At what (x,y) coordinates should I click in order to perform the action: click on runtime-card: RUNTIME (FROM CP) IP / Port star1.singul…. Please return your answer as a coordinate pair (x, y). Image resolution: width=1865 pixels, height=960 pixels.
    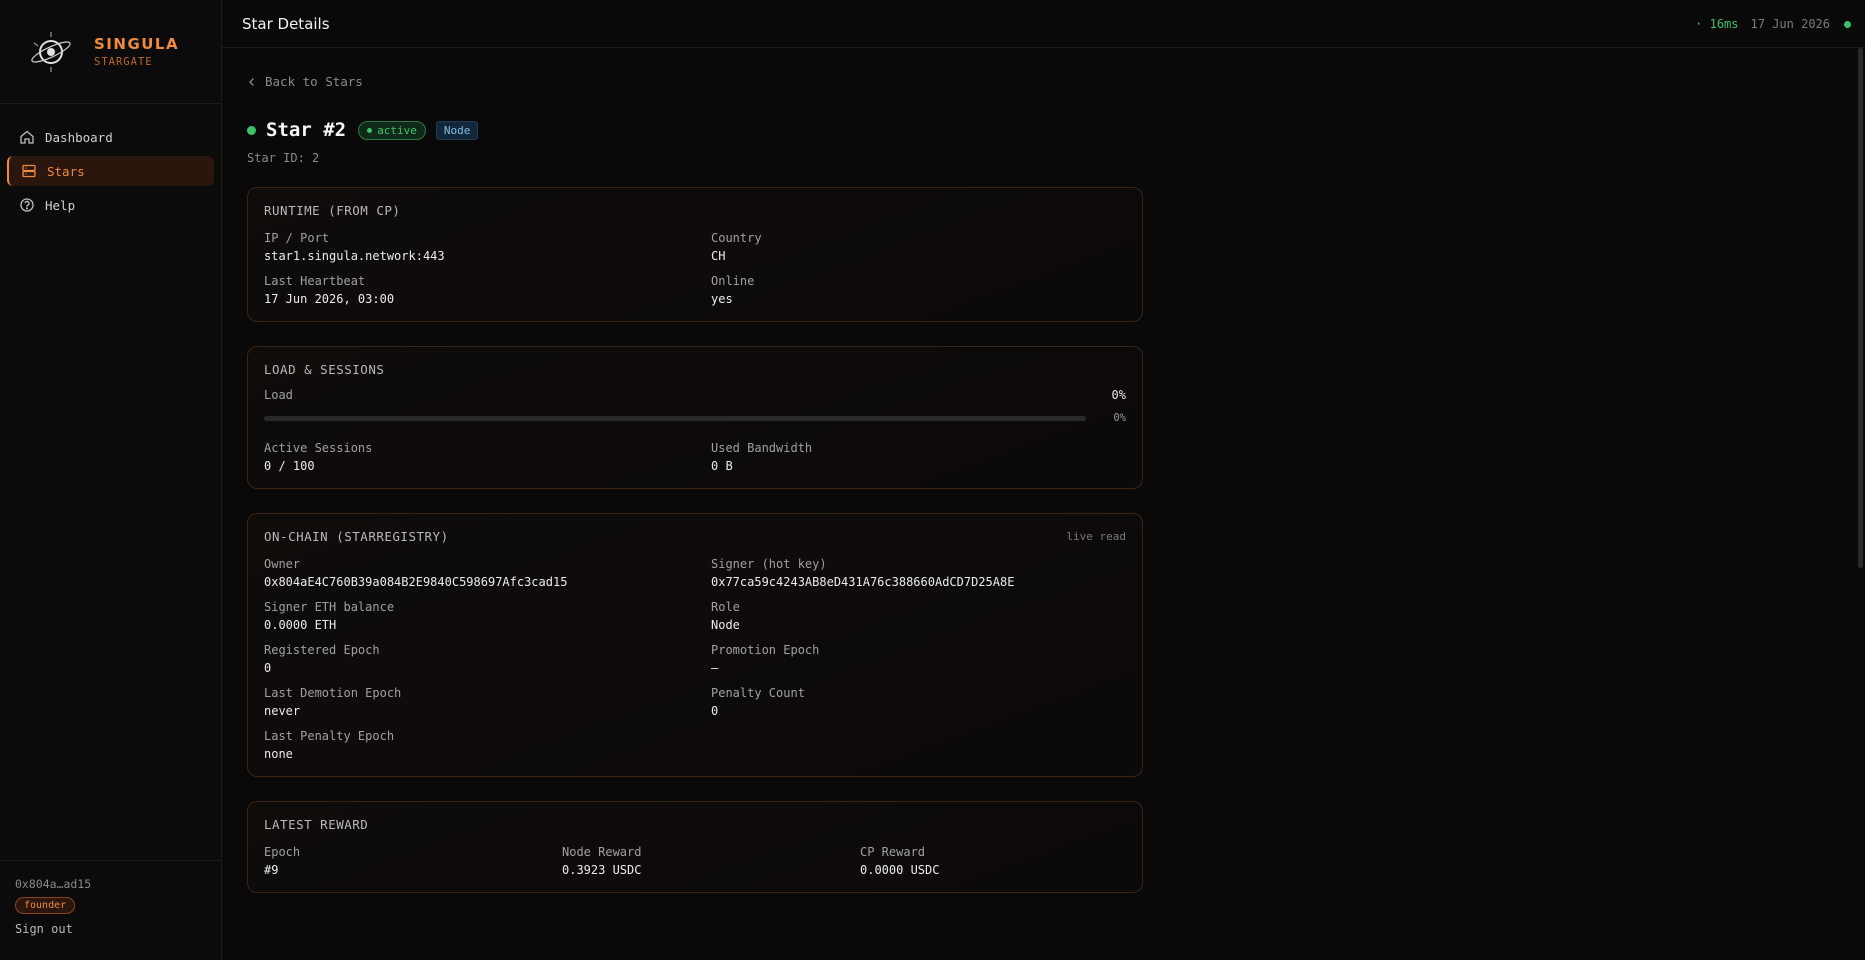
    Looking at the image, I should click on (695, 254).